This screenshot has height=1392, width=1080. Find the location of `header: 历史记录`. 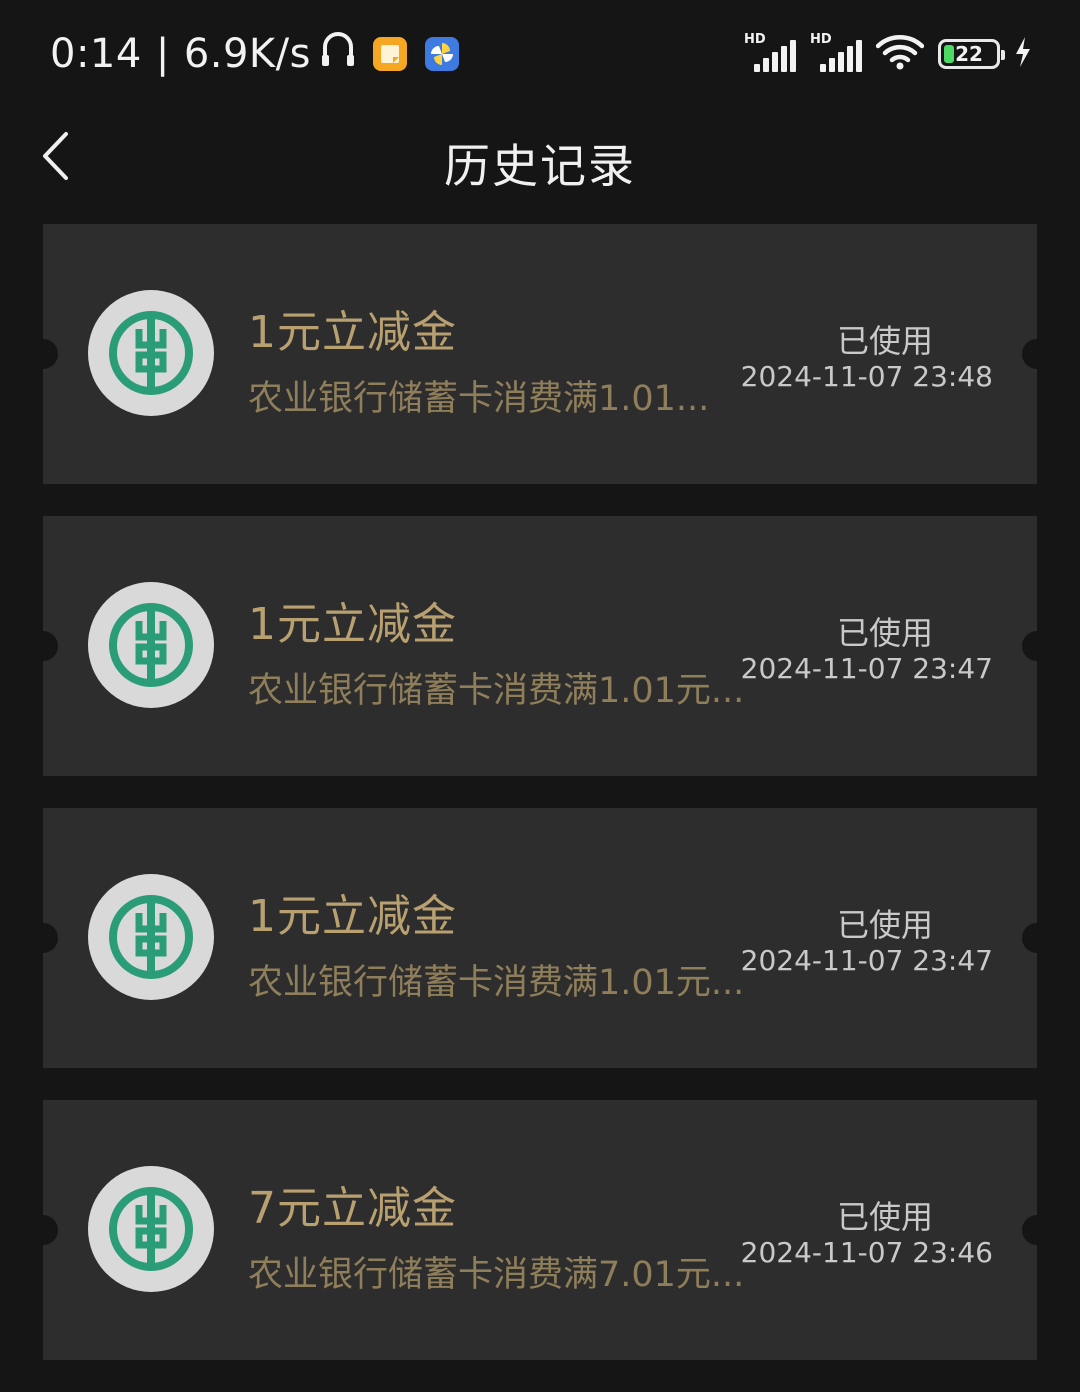

header: 历史记录 is located at coordinates (540, 163).